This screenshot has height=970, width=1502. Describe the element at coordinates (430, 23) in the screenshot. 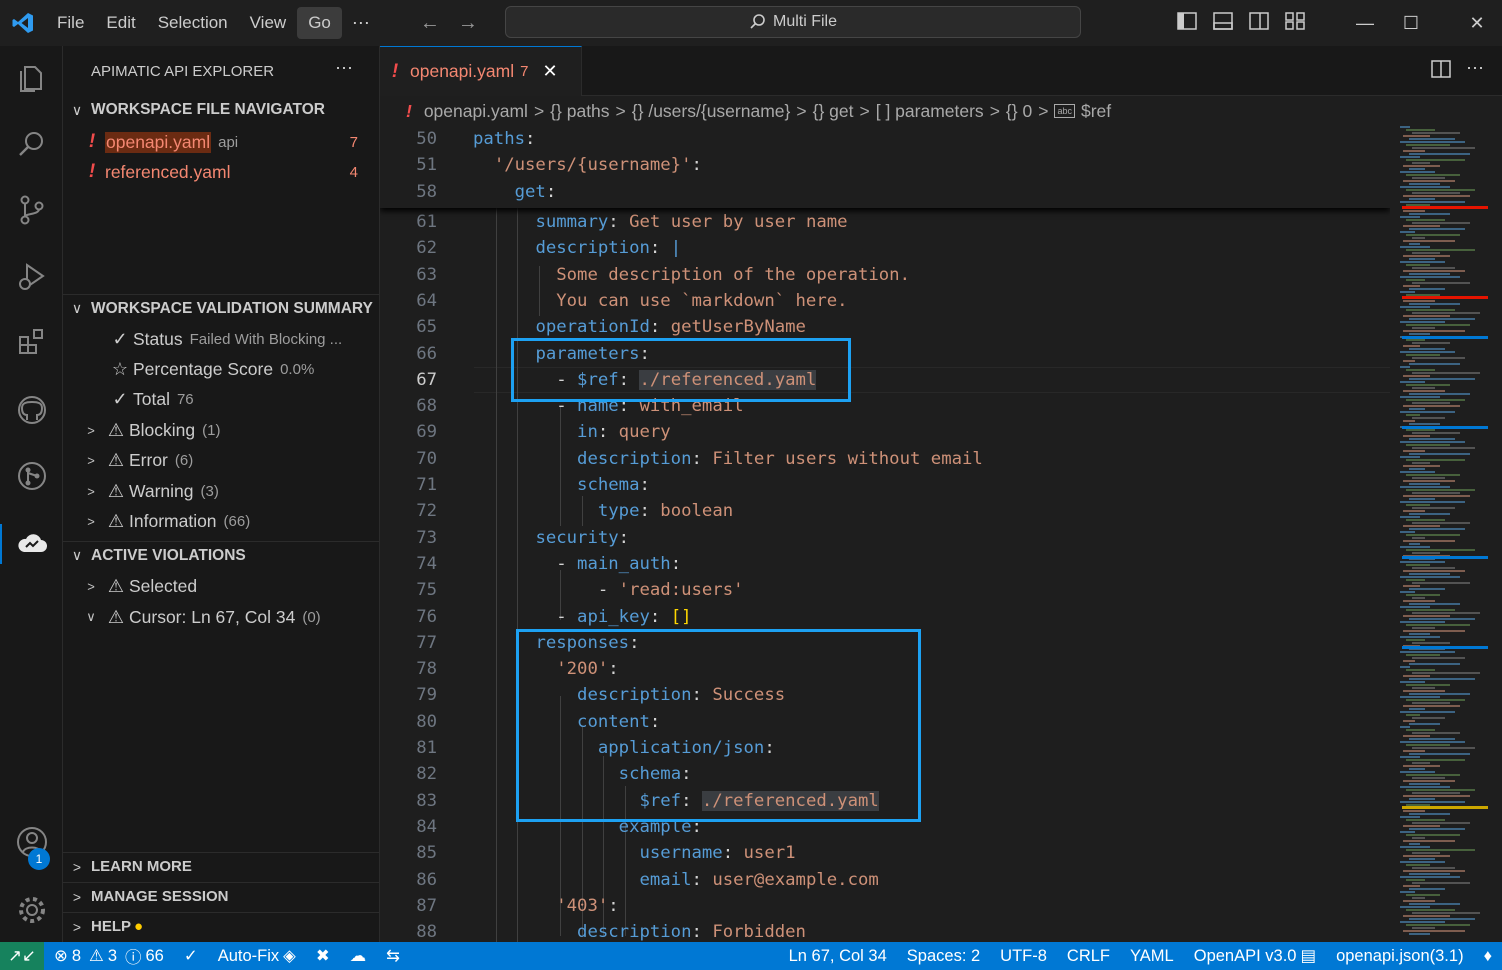

I see `back-arrow-icon: ←` at that location.